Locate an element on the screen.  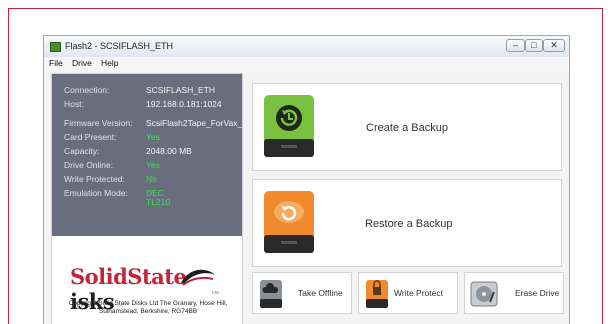
card-present-label: Card Present: is located at coordinates (90, 137).